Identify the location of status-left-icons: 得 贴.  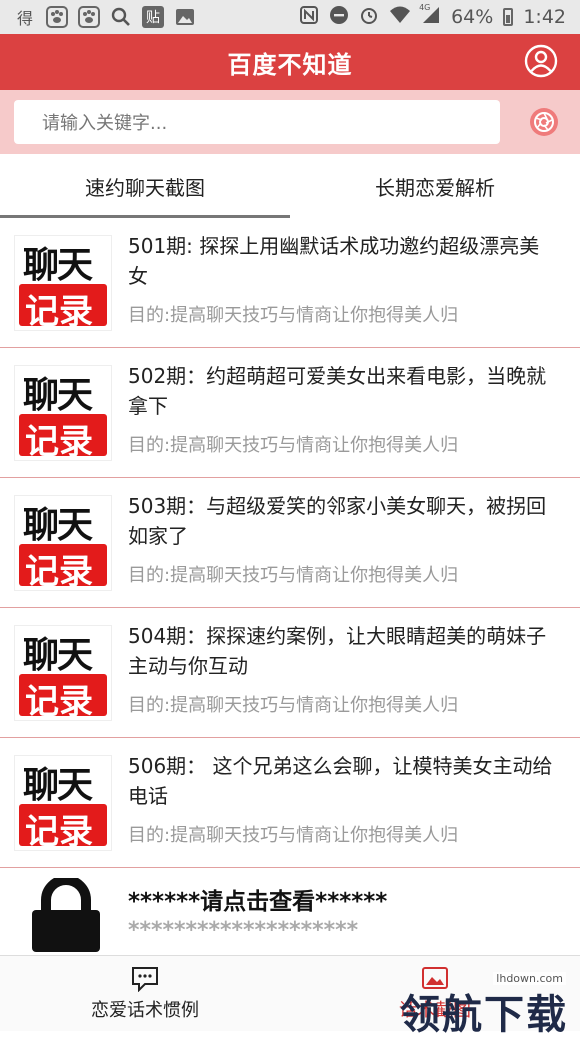
(98, 17).